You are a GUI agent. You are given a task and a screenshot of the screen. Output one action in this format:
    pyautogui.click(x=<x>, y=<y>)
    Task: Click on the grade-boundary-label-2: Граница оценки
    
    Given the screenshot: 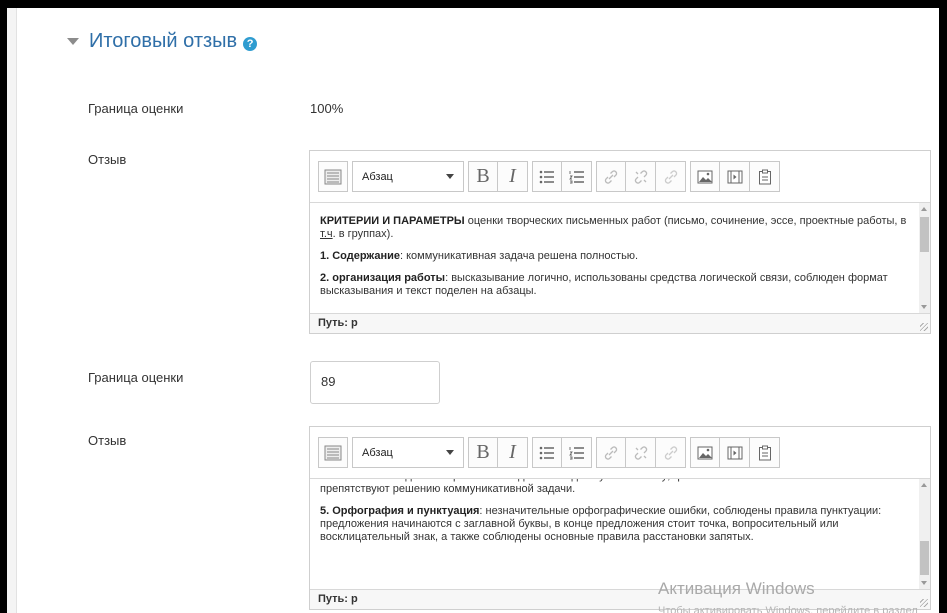 What is the action you would take?
    pyautogui.click(x=136, y=377)
    